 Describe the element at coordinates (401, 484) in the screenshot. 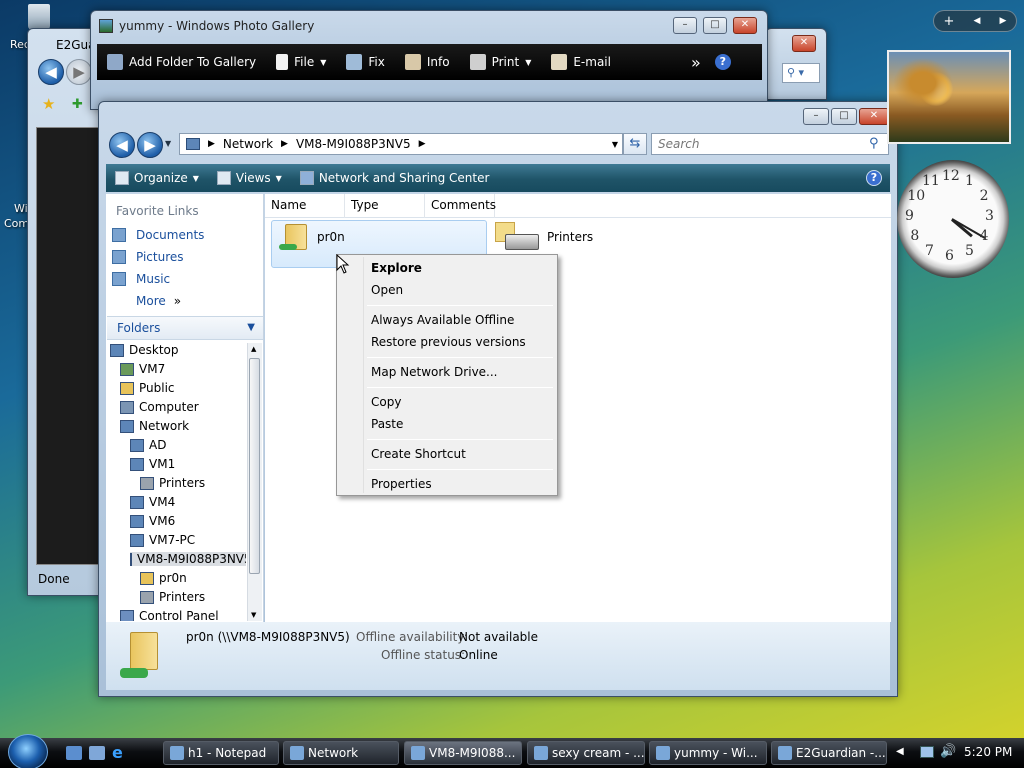

I see `menu-item-properties: Properties` at that location.